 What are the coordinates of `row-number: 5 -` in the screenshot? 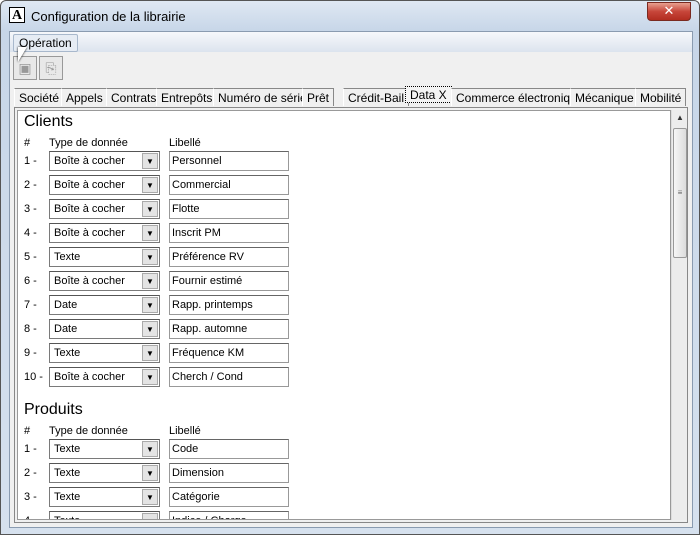 It's located at (30, 257).